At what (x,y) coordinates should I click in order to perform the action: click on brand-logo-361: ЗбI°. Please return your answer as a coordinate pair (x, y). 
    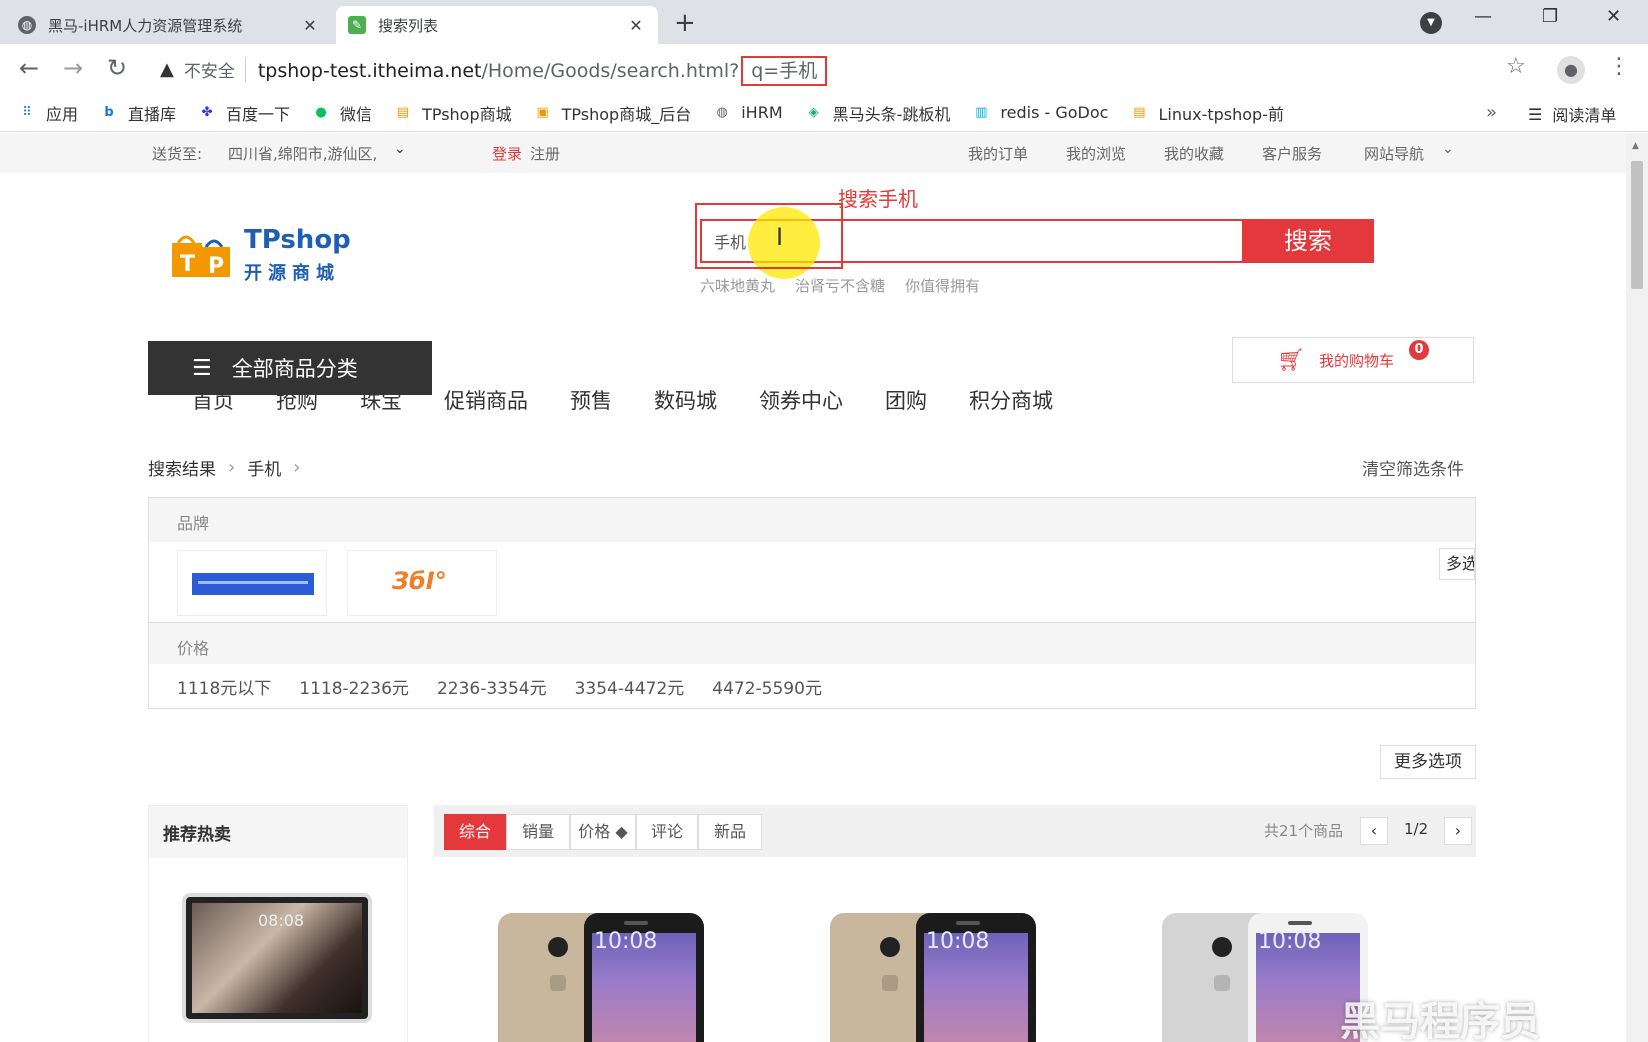
    Looking at the image, I should click on (422, 583).